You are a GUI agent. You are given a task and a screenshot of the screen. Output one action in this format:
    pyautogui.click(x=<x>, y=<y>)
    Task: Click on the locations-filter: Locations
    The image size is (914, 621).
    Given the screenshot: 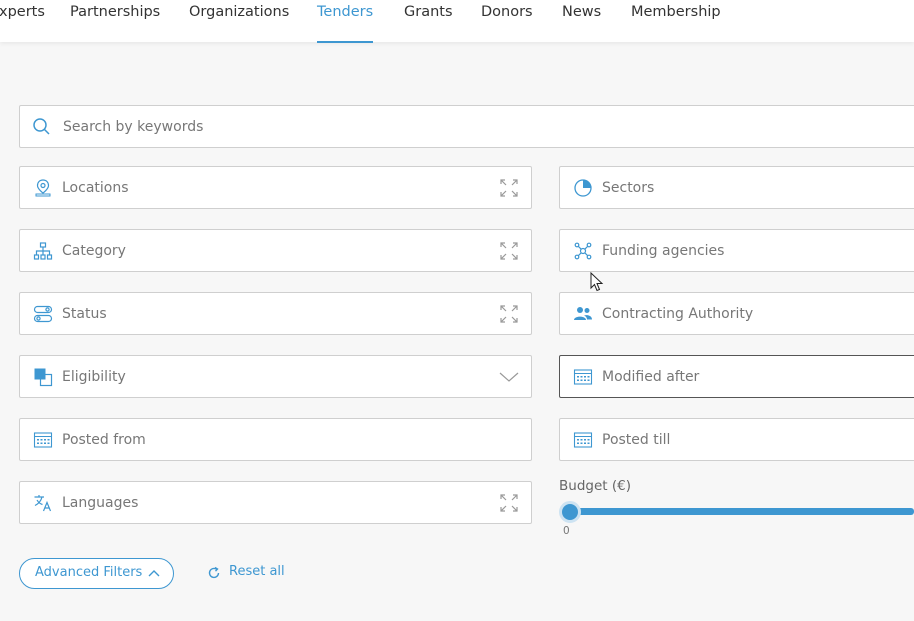 What is the action you would take?
    pyautogui.click(x=275, y=187)
    